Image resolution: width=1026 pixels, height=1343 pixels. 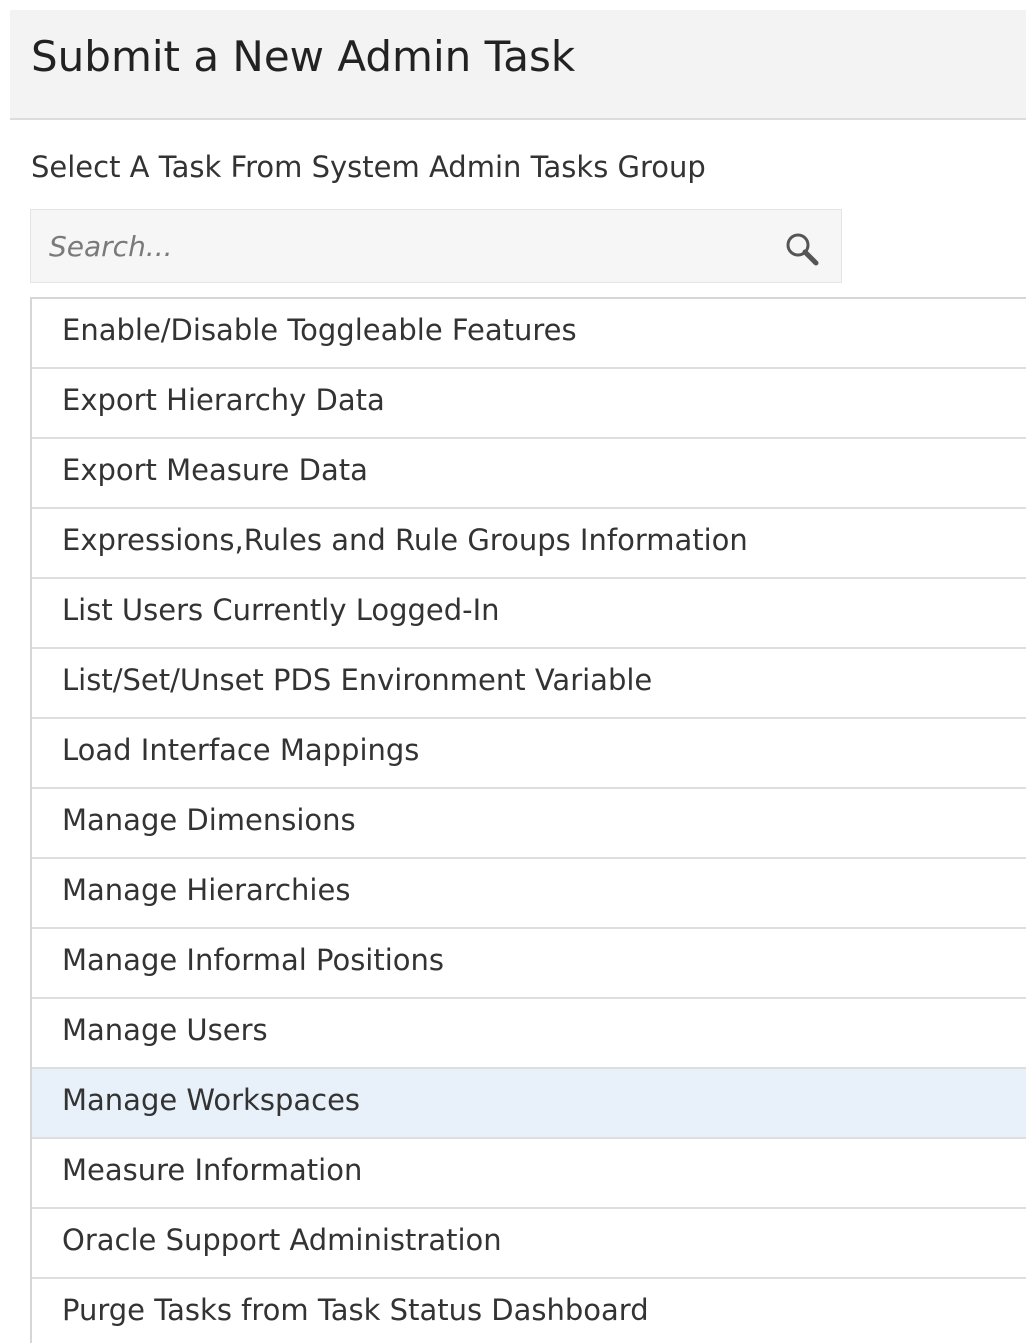 I want to click on page-title: Submit a New Admin Task, so click(x=303, y=56).